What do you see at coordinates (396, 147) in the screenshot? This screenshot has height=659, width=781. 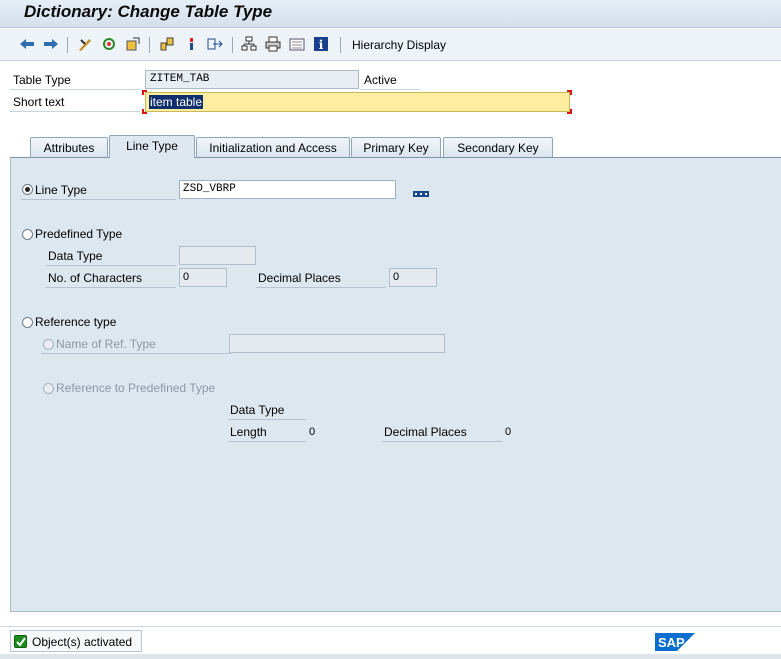 I see `tab-primary-key: Primary Key` at bounding box center [396, 147].